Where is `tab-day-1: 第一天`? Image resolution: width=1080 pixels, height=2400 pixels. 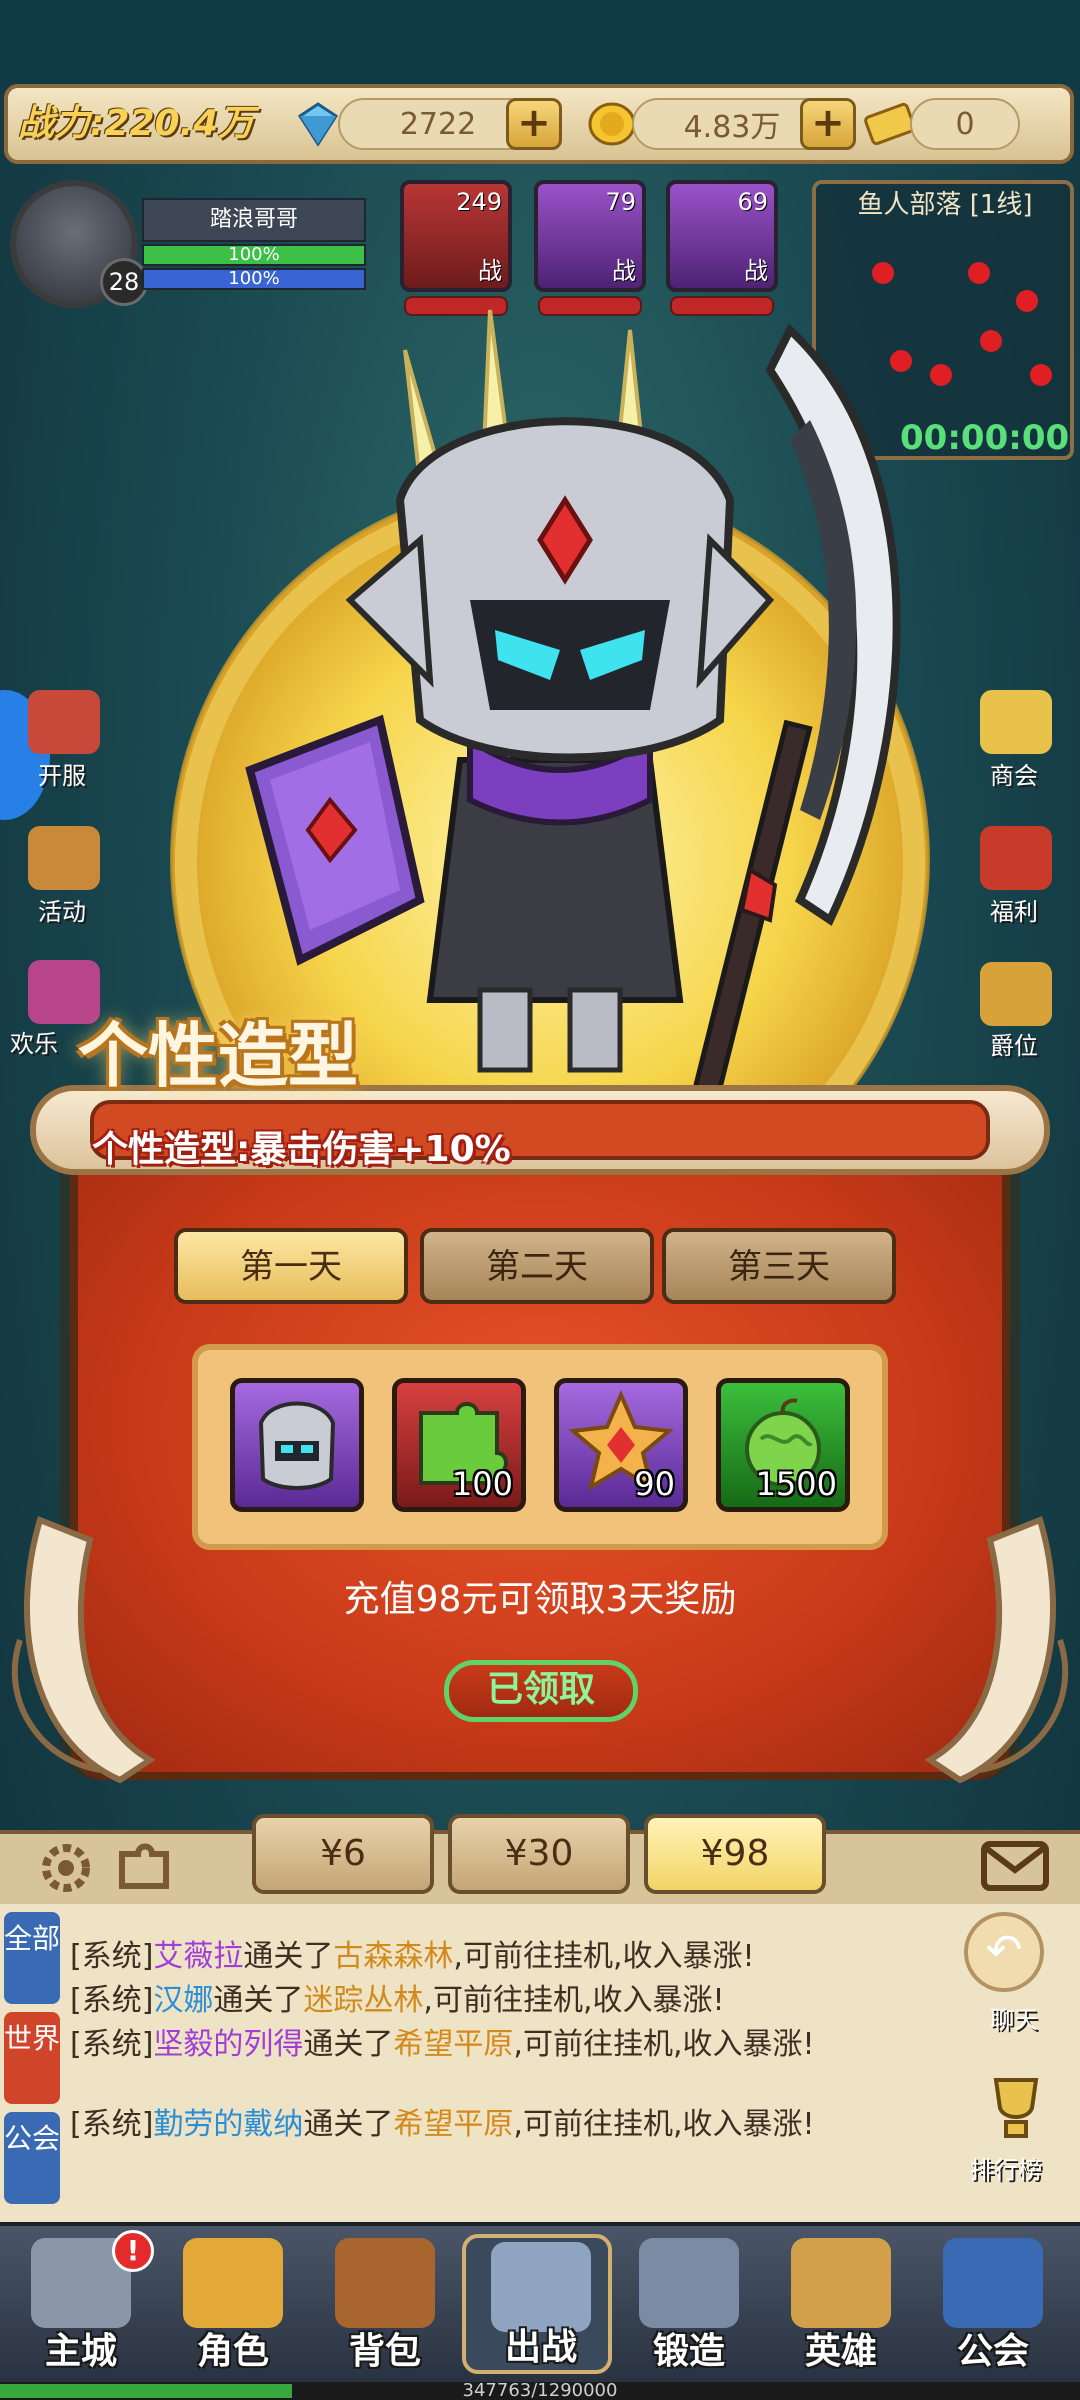 tab-day-1: 第一天 is located at coordinates (291, 1266).